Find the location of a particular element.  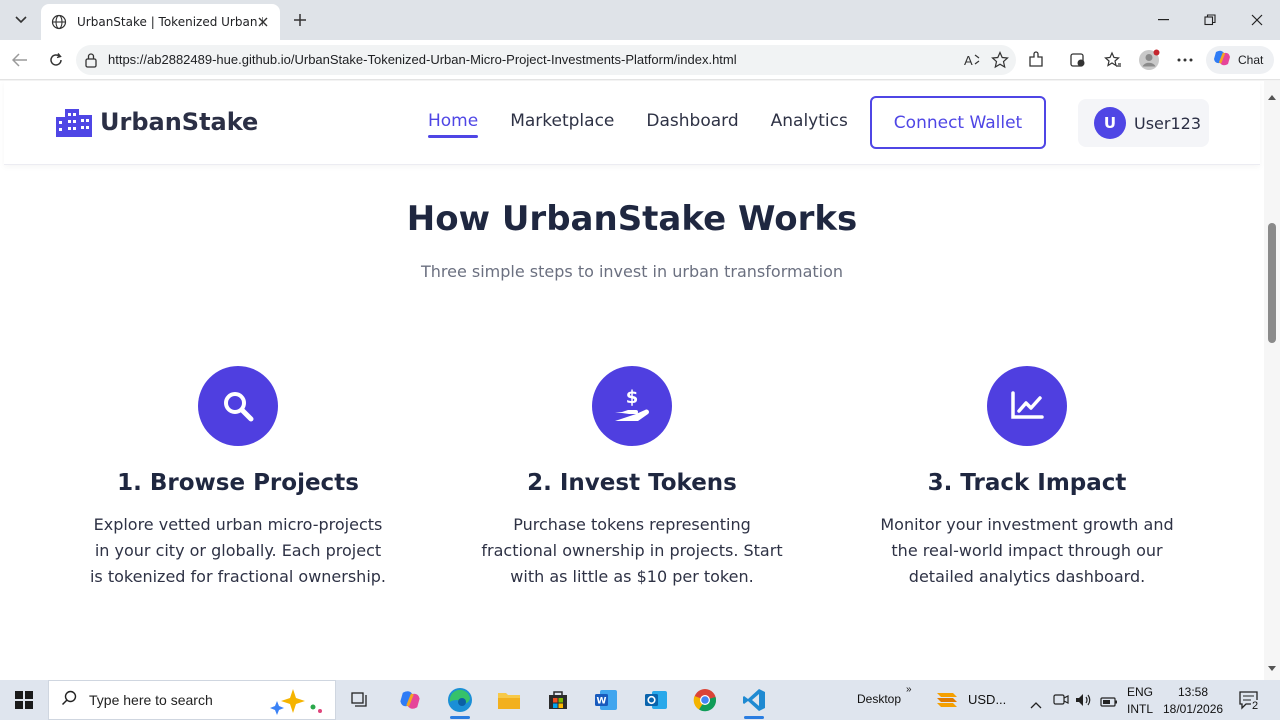

chart-line-icon is located at coordinates (1027, 406).